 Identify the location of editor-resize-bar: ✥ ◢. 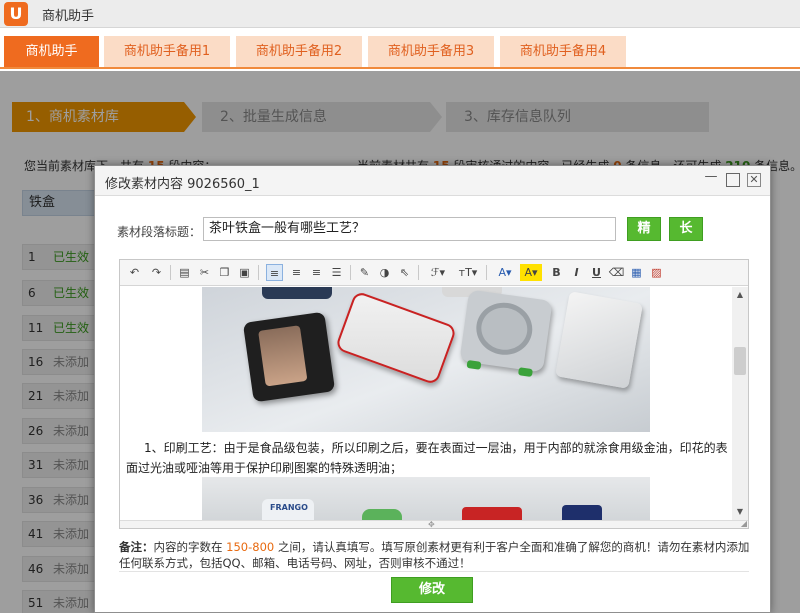
(434, 524).